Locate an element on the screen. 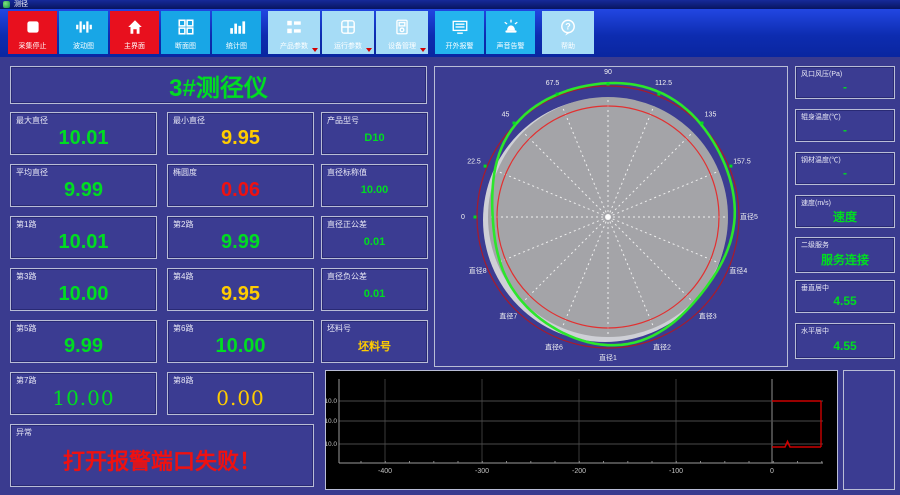 The image size is (900, 495). status-panel-l2-service: 二级服务 服务连接 is located at coordinates (845, 255).